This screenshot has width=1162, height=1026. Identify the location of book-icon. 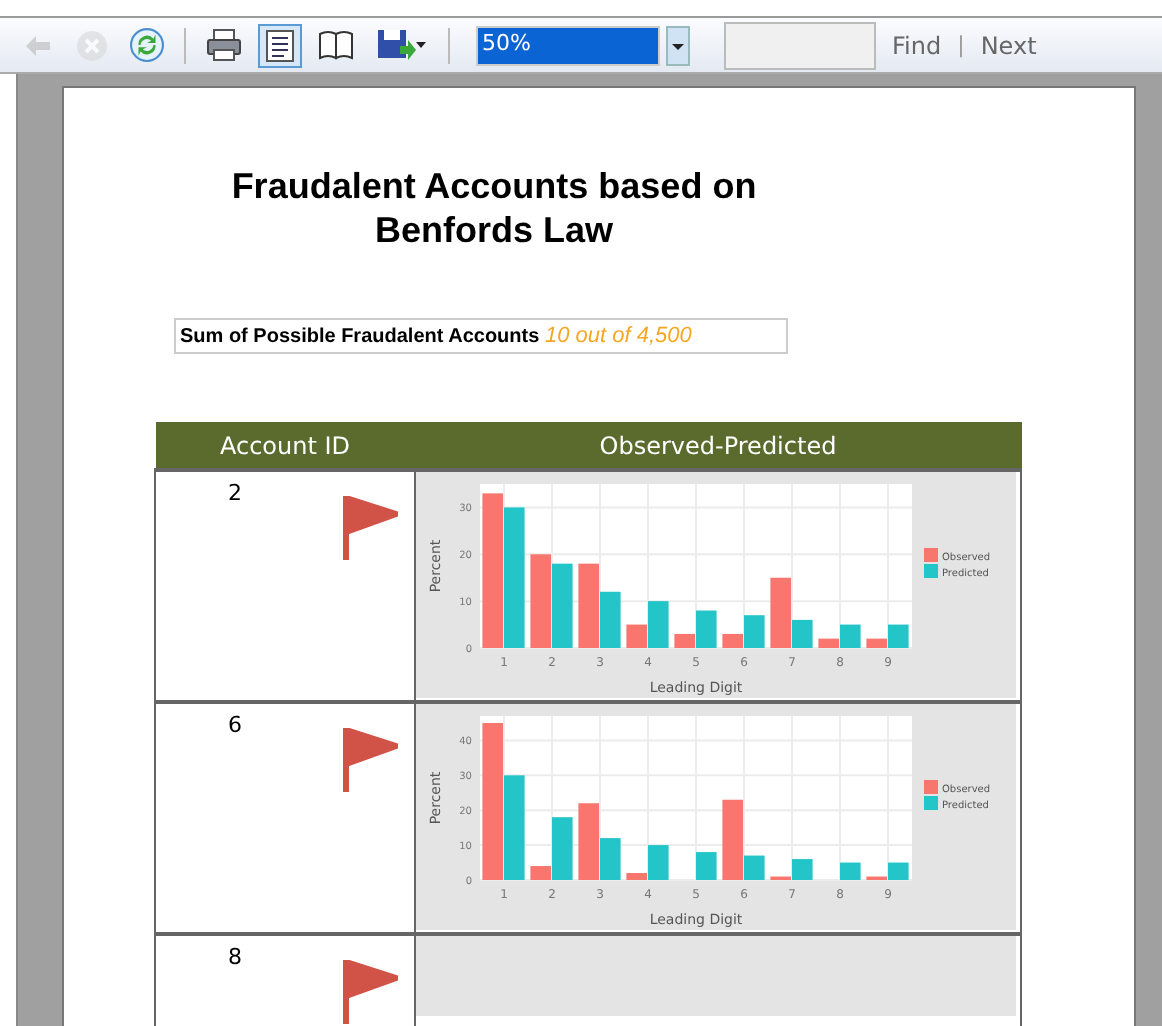
(336, 45).